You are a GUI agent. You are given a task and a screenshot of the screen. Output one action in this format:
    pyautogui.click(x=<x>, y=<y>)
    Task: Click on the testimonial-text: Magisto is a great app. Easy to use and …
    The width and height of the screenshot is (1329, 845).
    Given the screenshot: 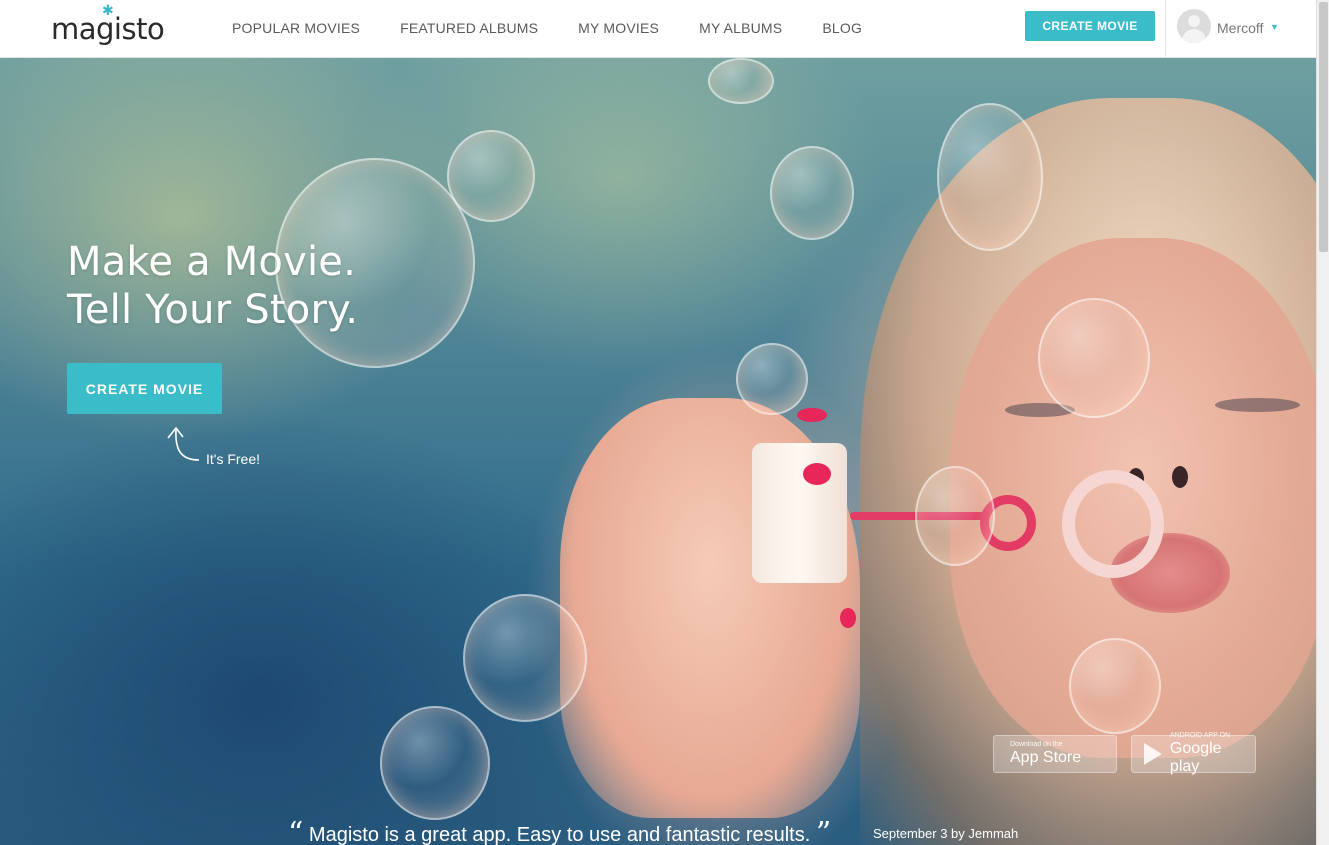 What is the action you would take?
    pyautogui.click(x=559, y=834)
    